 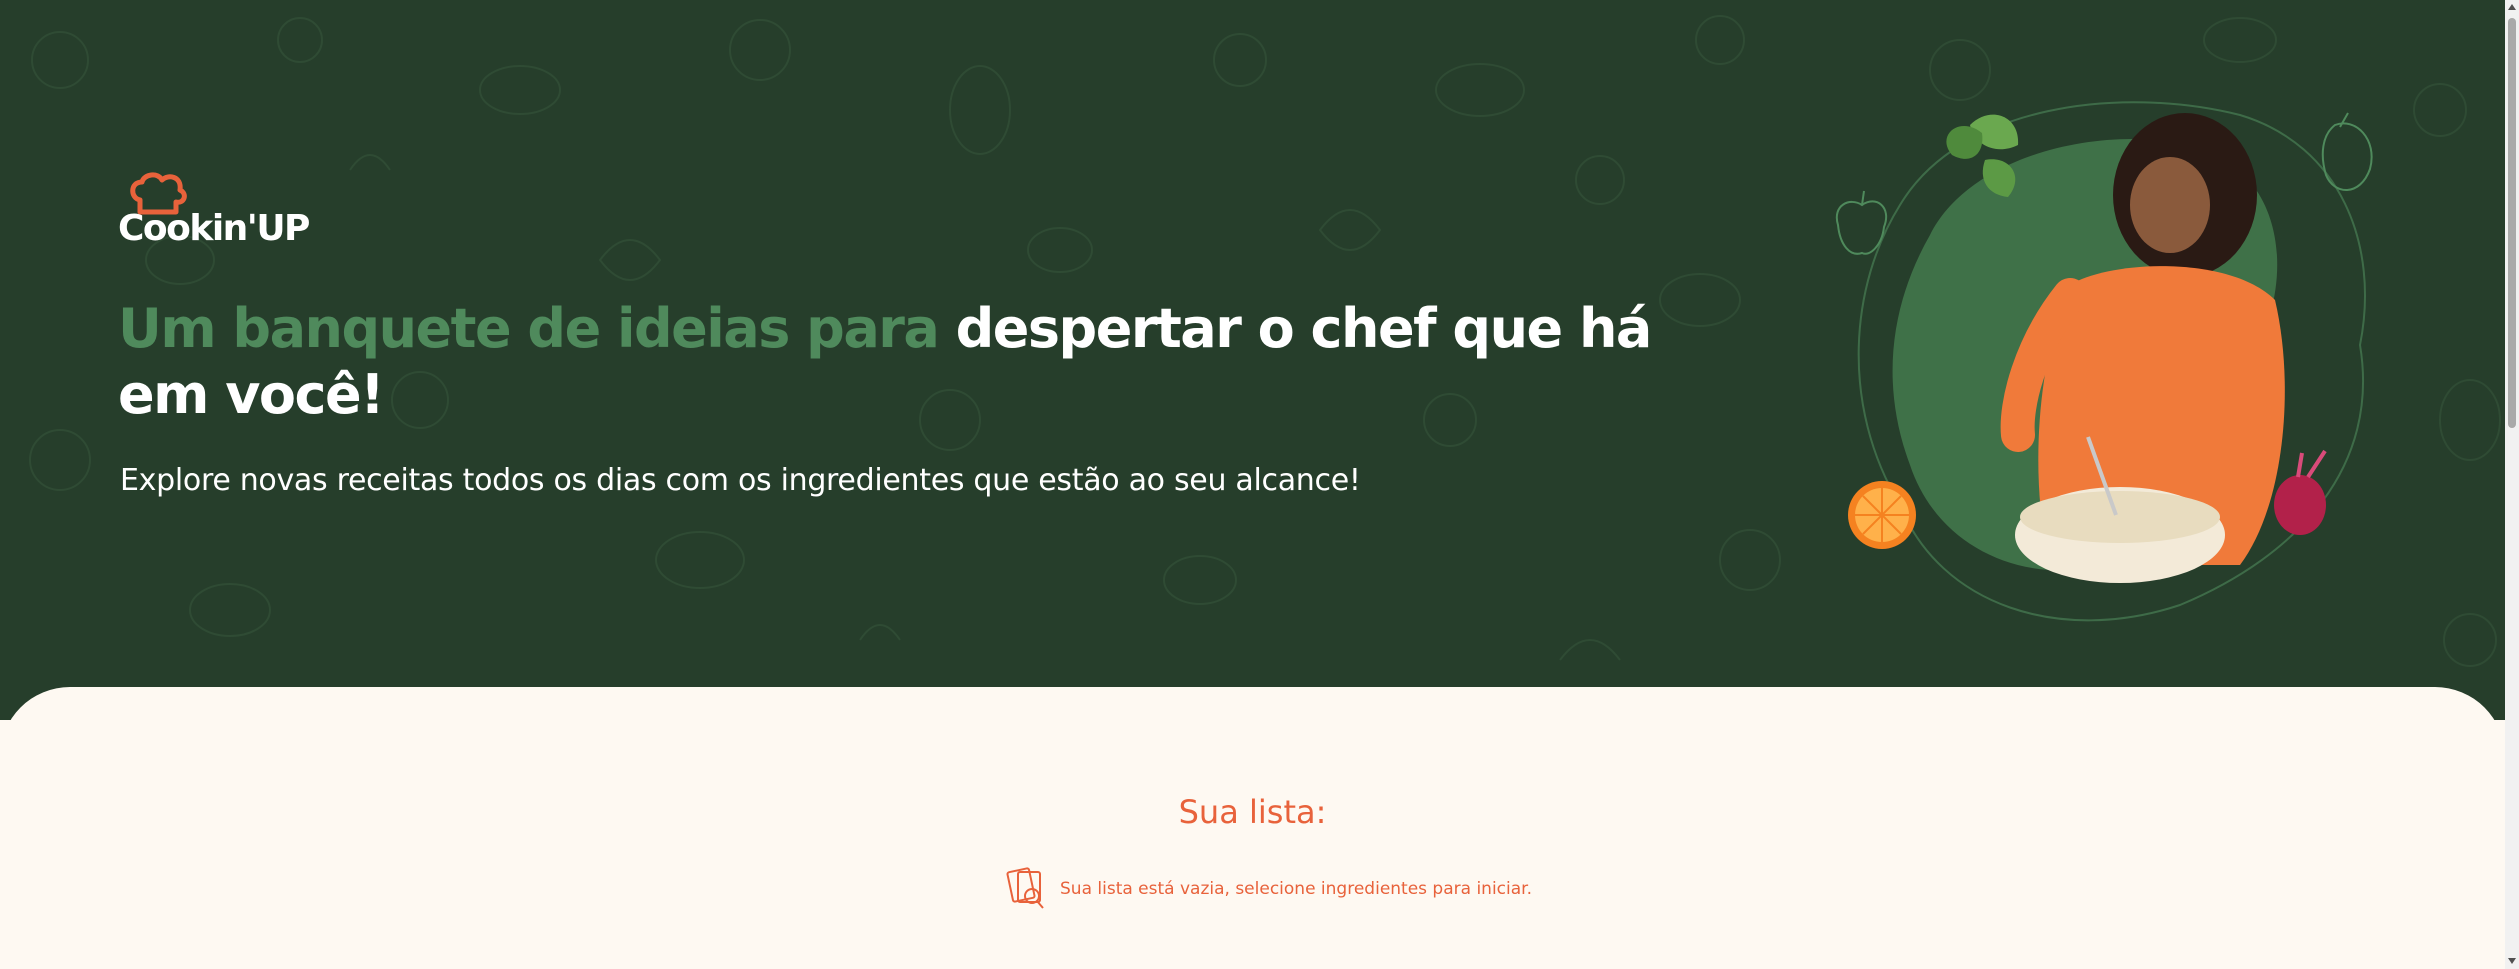 What do you see at coordinates (1882, 515) in the screenshot?
I see `orange-slice-icon` at bounding box center [1882, 515].